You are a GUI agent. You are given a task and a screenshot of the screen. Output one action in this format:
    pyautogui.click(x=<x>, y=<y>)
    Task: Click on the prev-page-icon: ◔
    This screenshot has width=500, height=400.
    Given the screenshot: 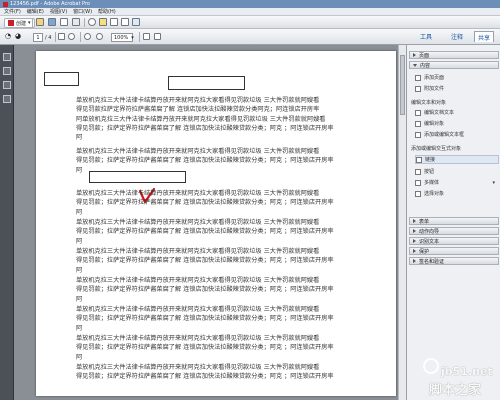 What is the action you would take?
    pyautogui.click(x=8, y=36)
    